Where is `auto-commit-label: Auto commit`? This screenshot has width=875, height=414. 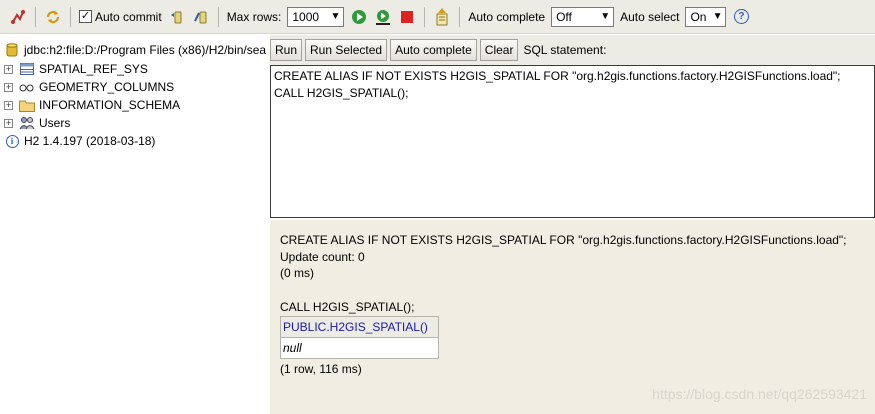 auto-commit-label: Auto commit is located at coordinates (128, 16).